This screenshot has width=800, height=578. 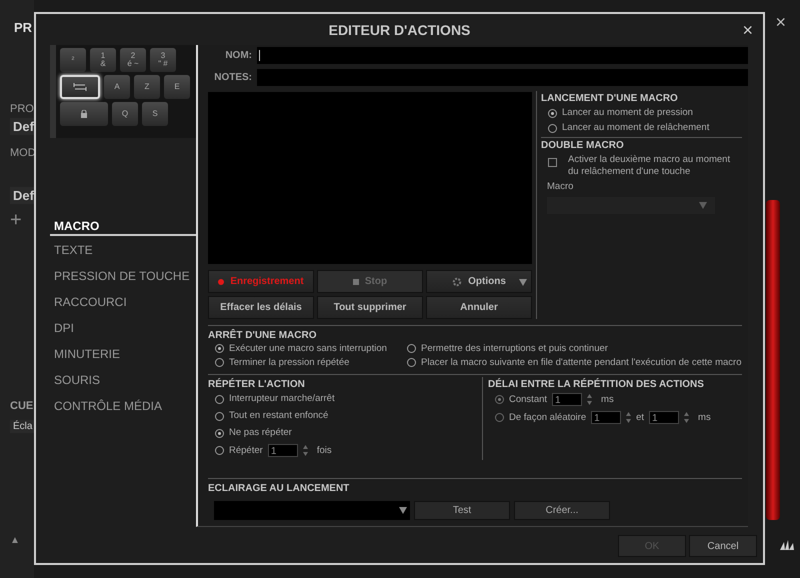 I want to click on number-field: 1, so click(x=283, y=450).